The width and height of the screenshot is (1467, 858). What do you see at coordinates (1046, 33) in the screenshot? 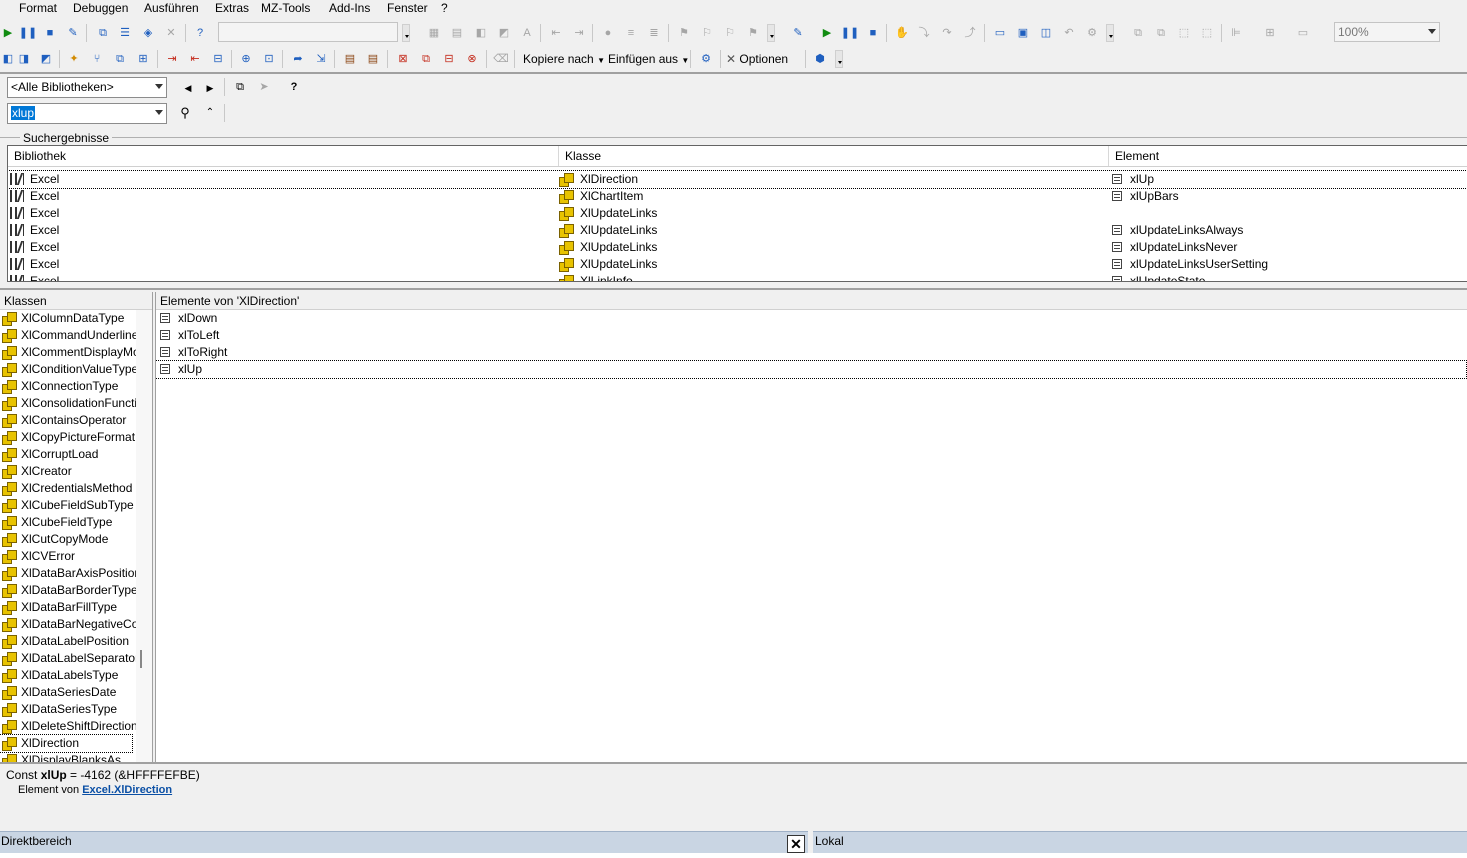
I see `watch-window-icon: ◫` at bounding box center [1046, 33].